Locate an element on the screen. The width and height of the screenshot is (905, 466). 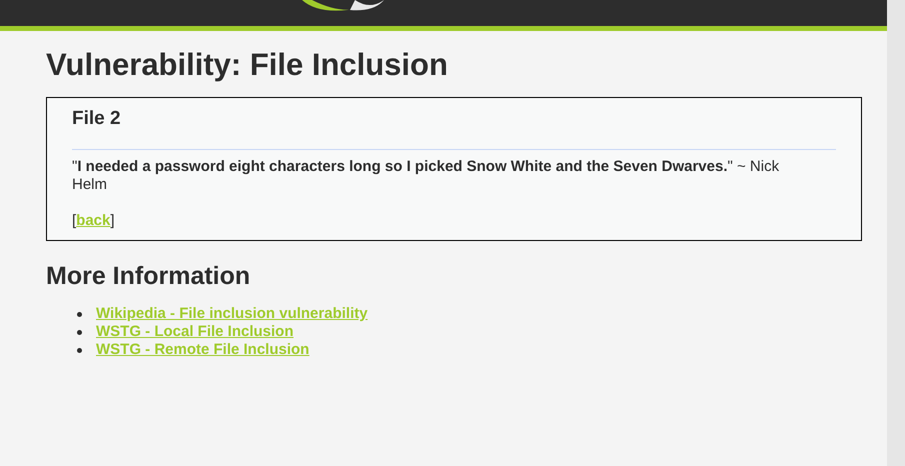
section-heading: More Information is located at coordinates (149, 276).